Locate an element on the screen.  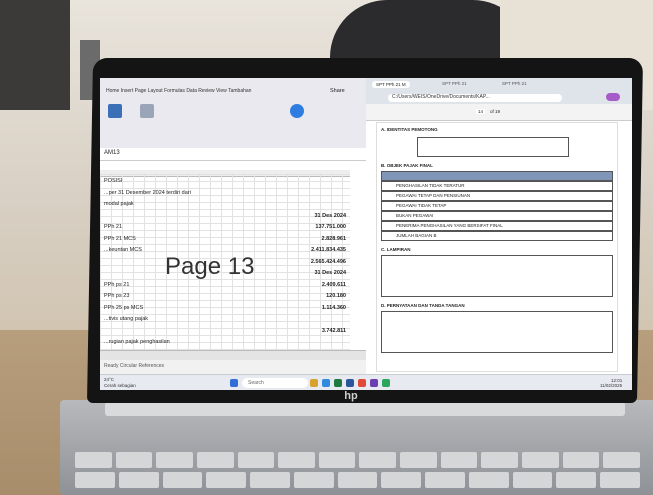
row-value: 2.411.834.435 is located at coordinates (328, 250).